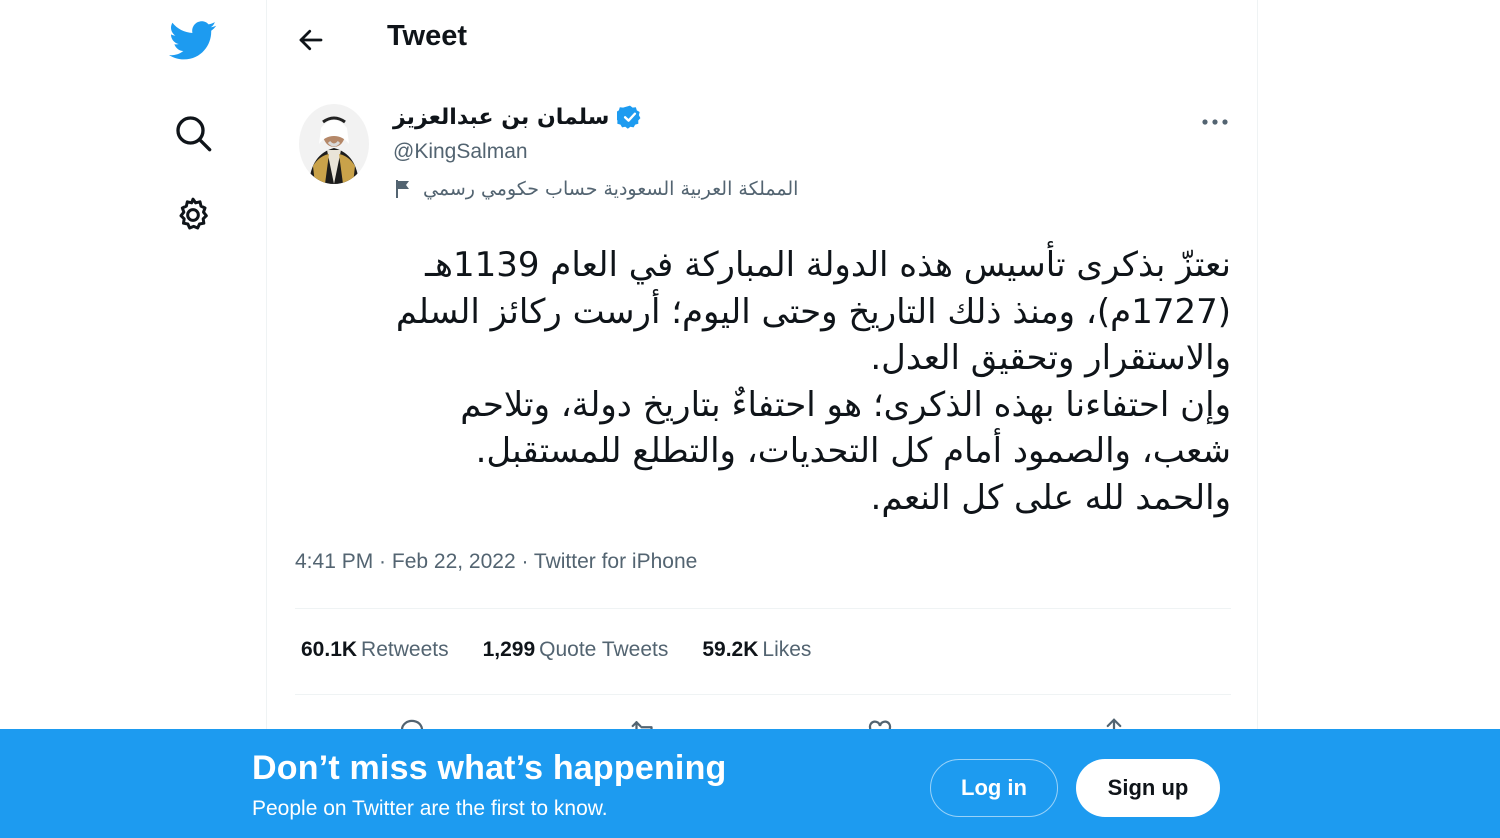 This screenshot has width=1500, height=838. What do you see at coordinates (787, 649) in the screenshot?
I see `likes-label: Likes` at bounding box center [787, 649].